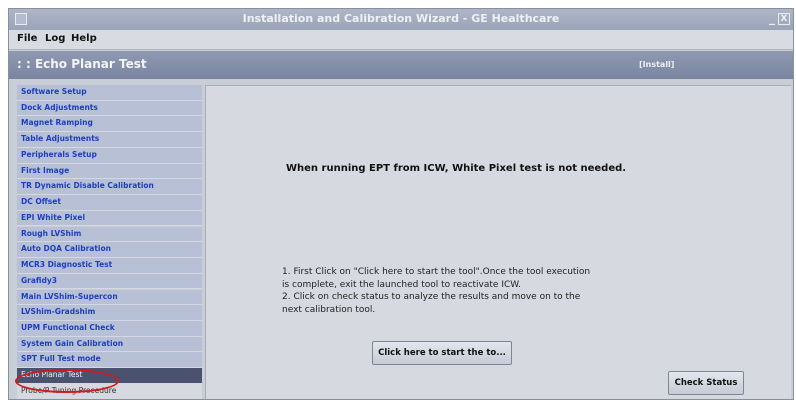  I want to click on sidebar-item: Auto DQA Calibration, so click(109, 250).